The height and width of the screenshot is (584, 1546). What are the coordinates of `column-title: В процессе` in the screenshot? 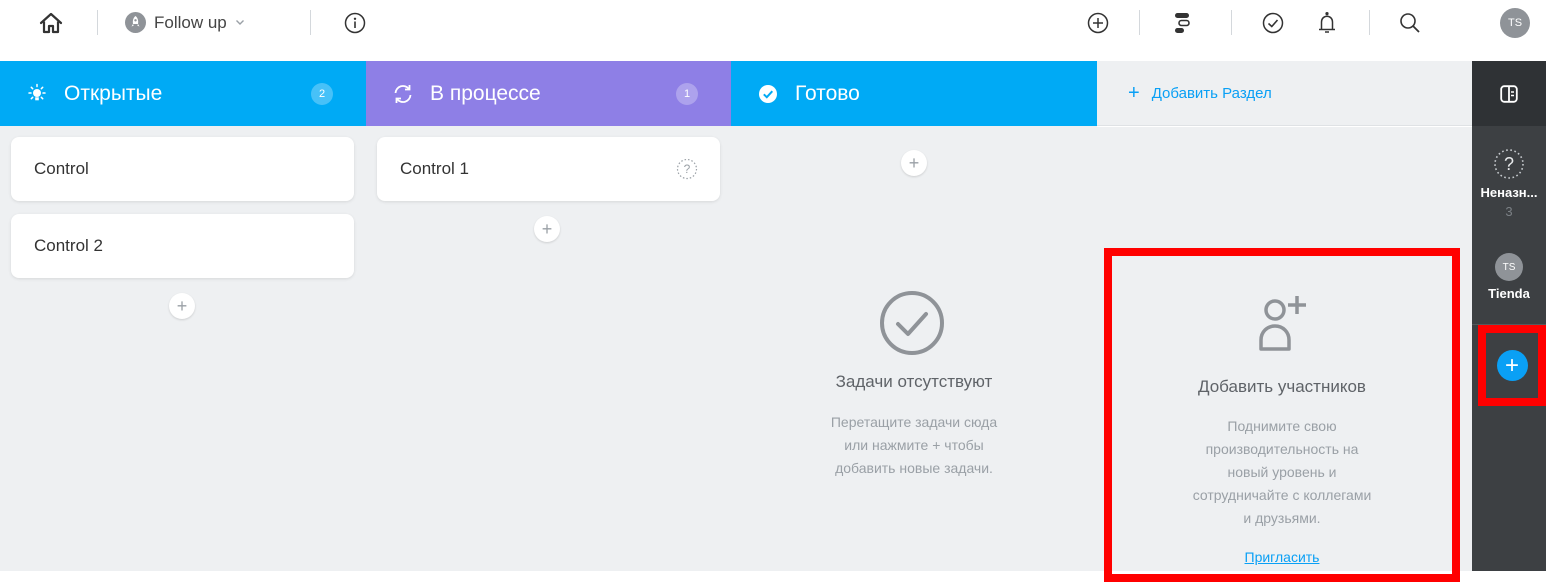 It's located at (485, 93).